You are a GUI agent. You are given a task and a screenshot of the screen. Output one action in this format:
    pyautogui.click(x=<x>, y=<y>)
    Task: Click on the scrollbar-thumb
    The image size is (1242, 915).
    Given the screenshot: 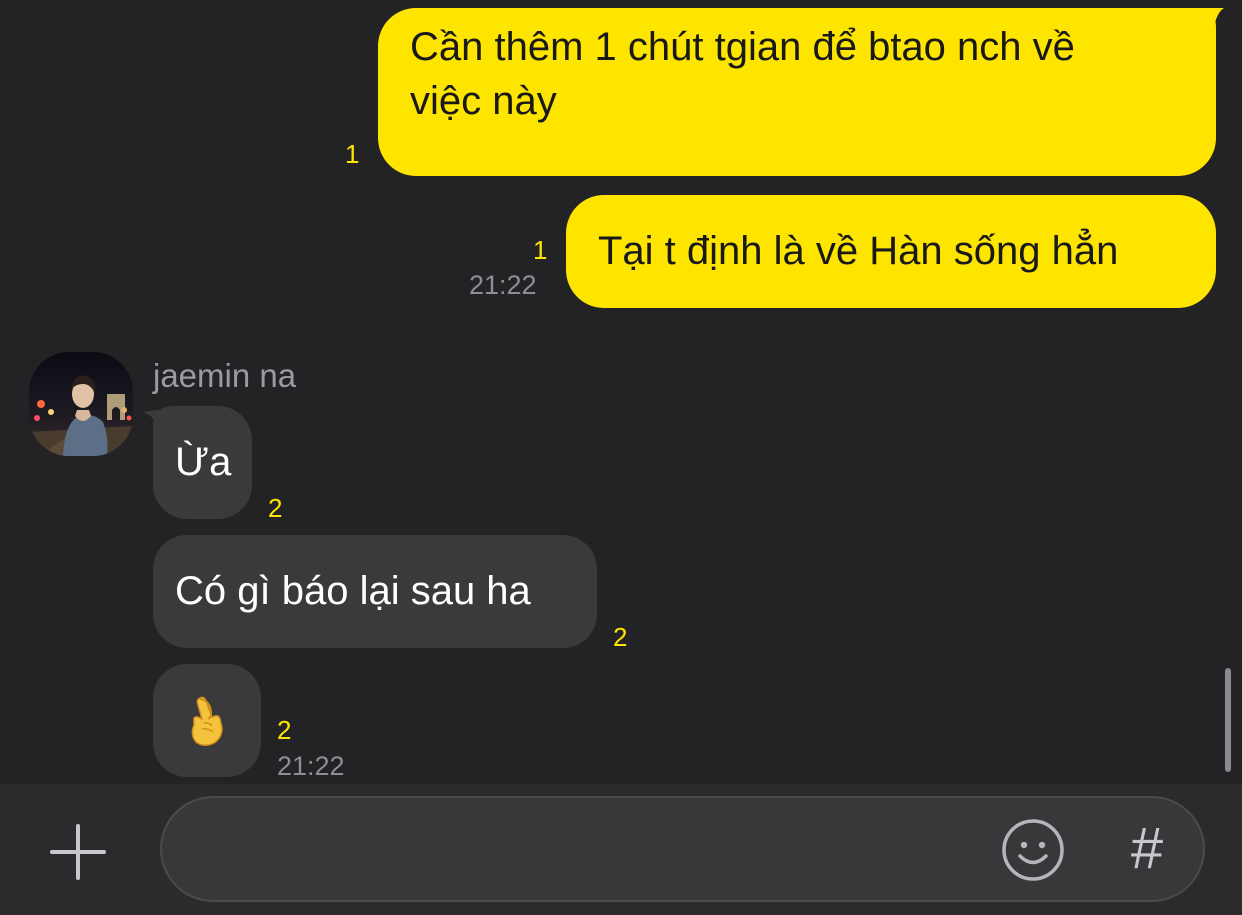 What is the action you would take?
    pyautogui.click(x=1228, y=720)
    